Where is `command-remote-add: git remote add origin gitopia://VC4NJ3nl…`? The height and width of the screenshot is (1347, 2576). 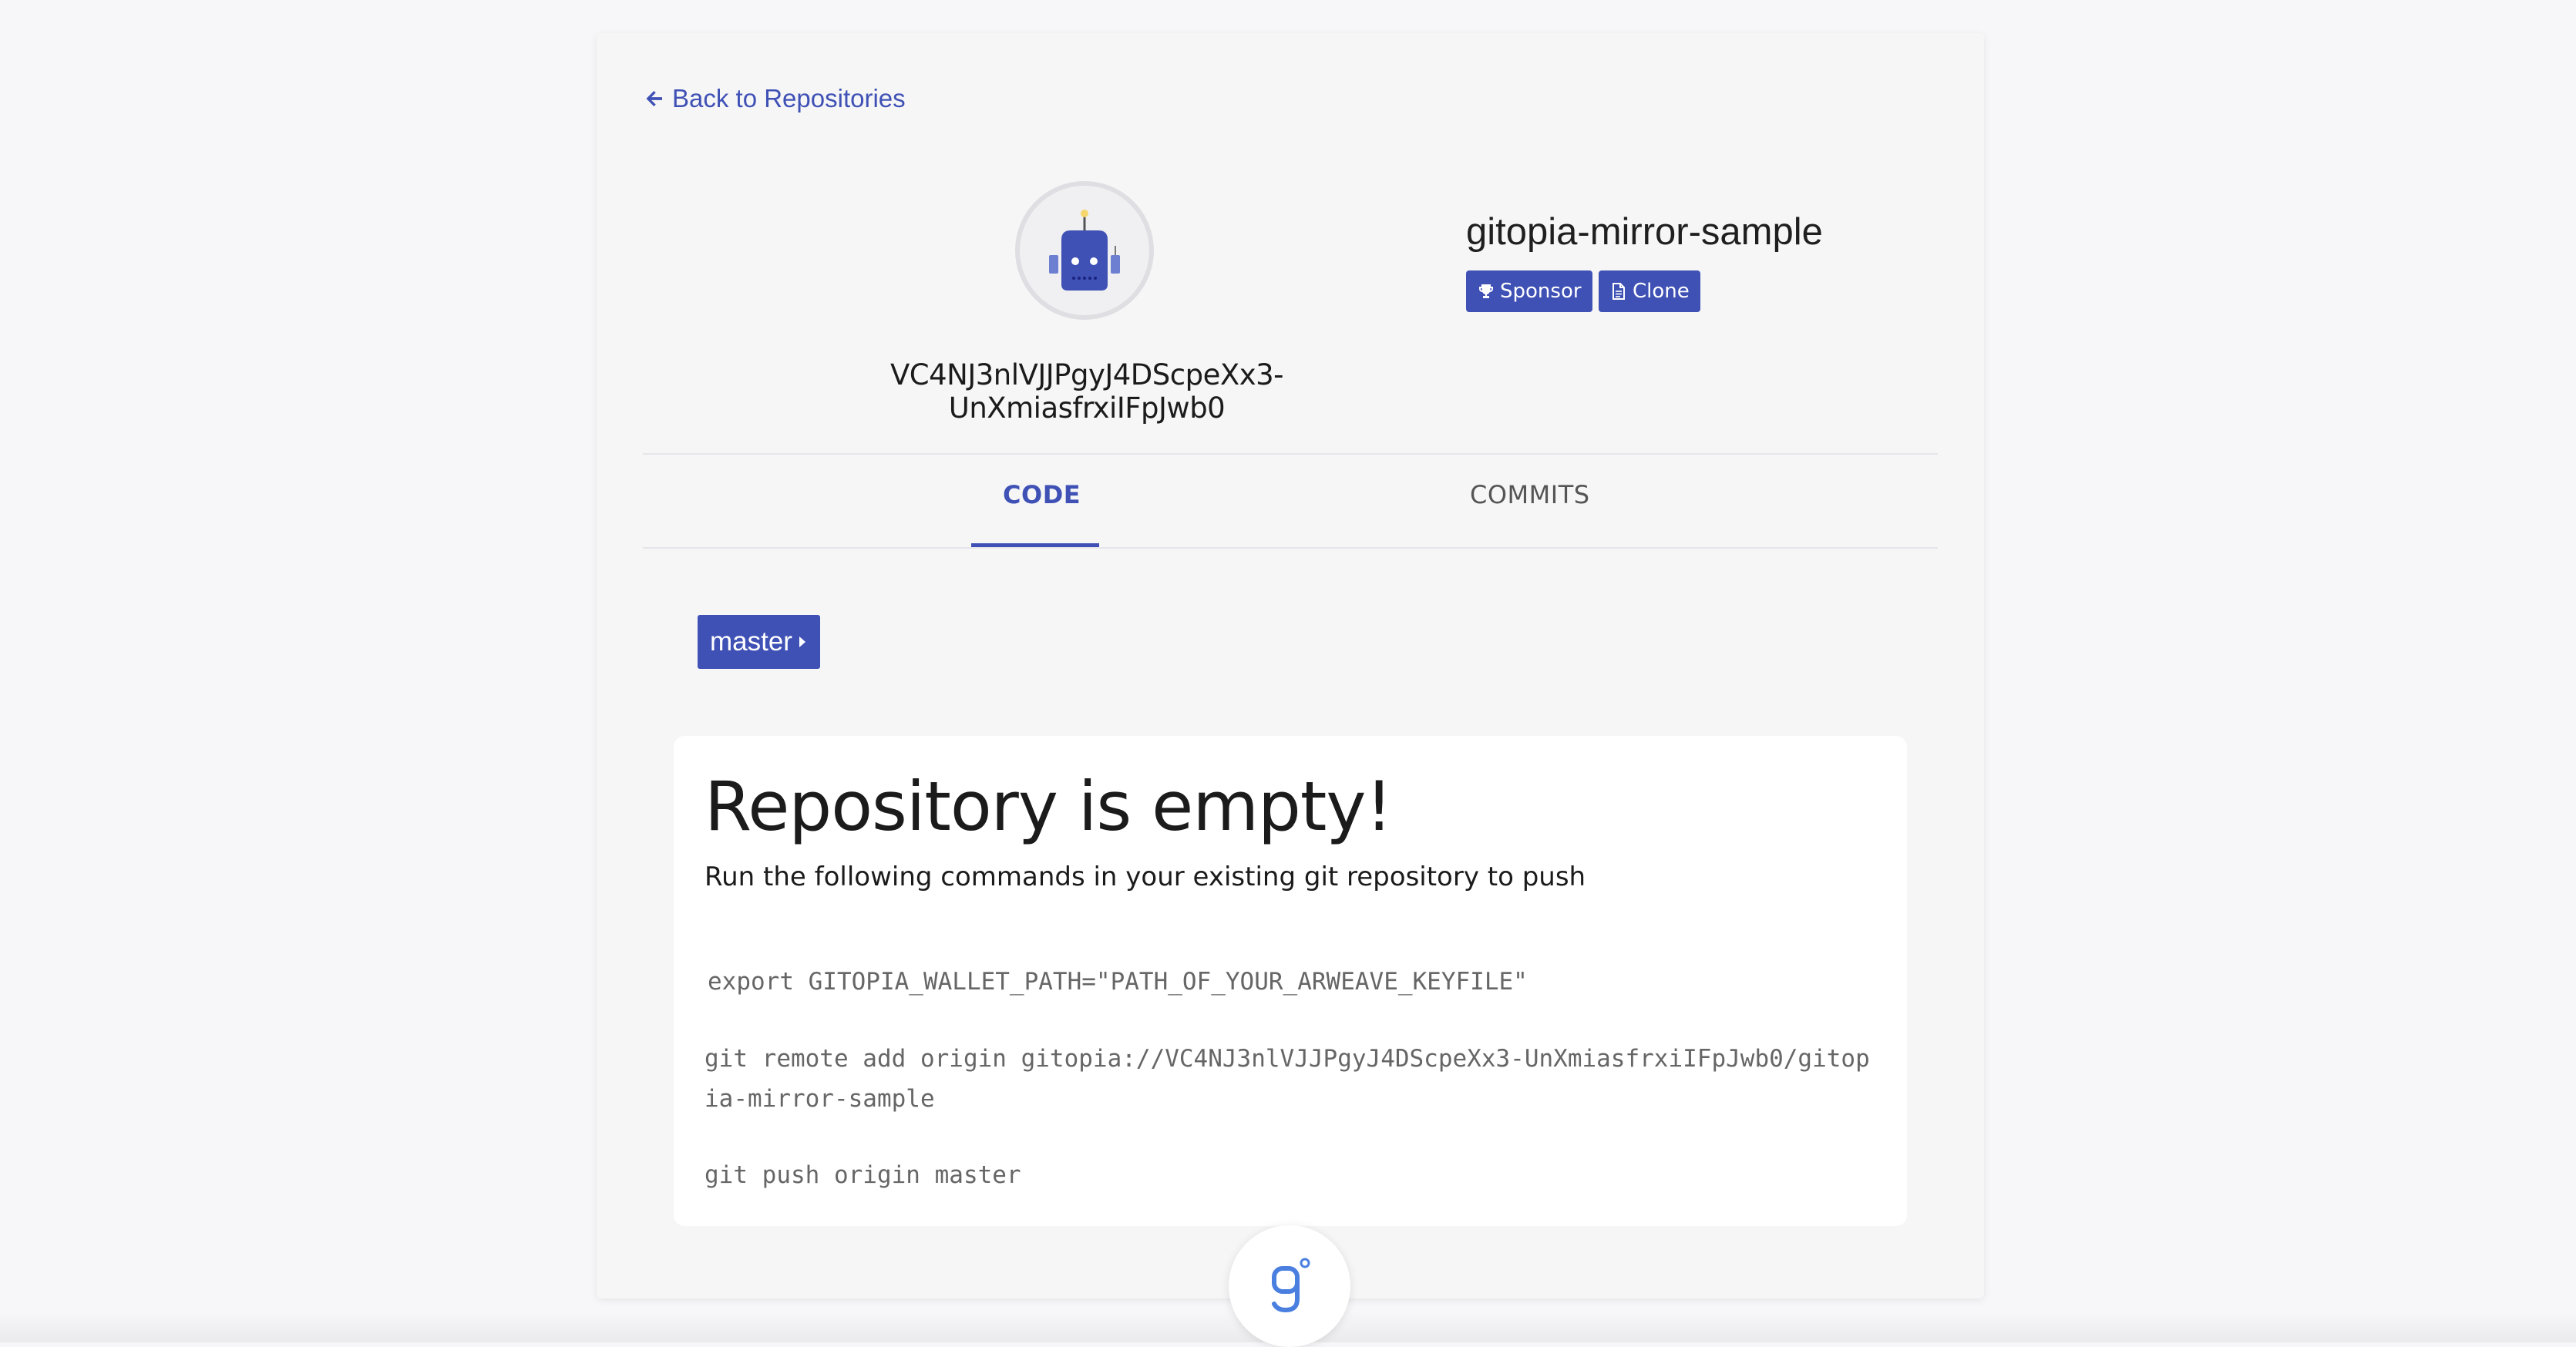
command-remote-add: git remote add origin gitopia://VC4NJ3nl… is located at coordinates (1287, 1079).